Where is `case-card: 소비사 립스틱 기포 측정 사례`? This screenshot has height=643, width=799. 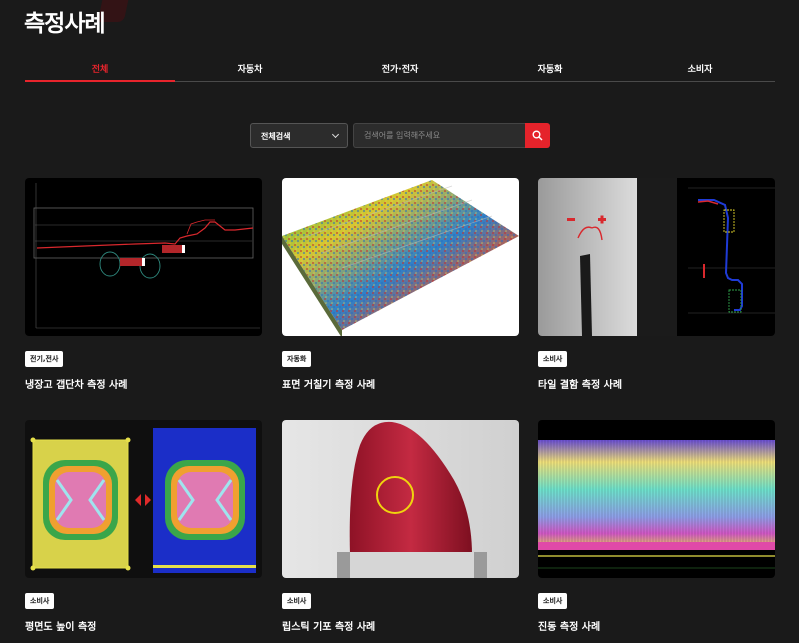 case-card: 소비사 립스틱 기포 측정 사례 is located at coordinates (400, 526).